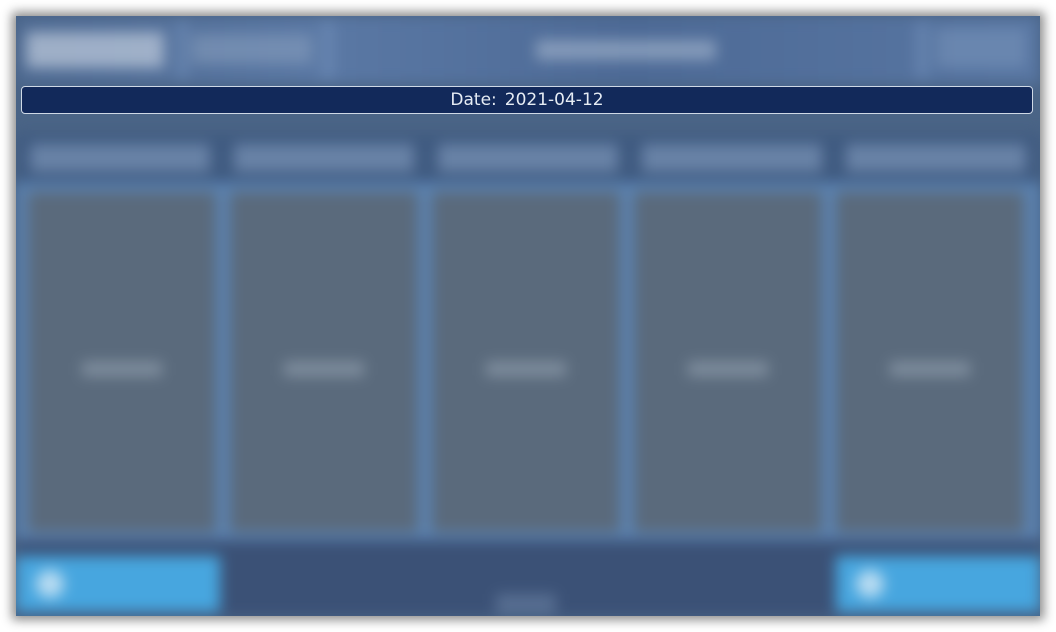 Image resolution: width=1056 pixels, height=632 pixels. Describe the element at coordinates (528, 50) in the screenshot. I see `top-bar` at that location.